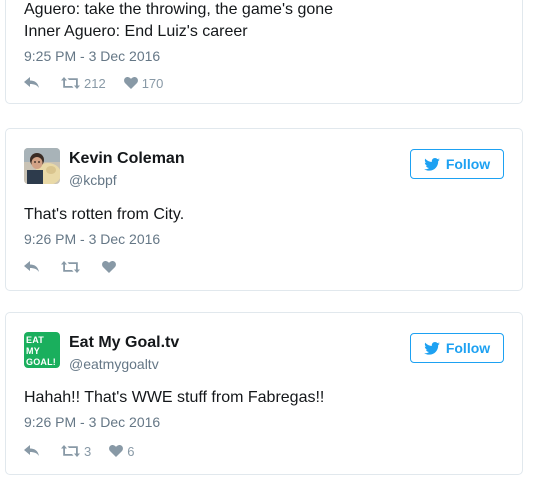 The image size is (549, 489). Describe the element at coordinates (114, 364) in the screenshot. I see `user-handle: @eatmygoaltv` at that location.